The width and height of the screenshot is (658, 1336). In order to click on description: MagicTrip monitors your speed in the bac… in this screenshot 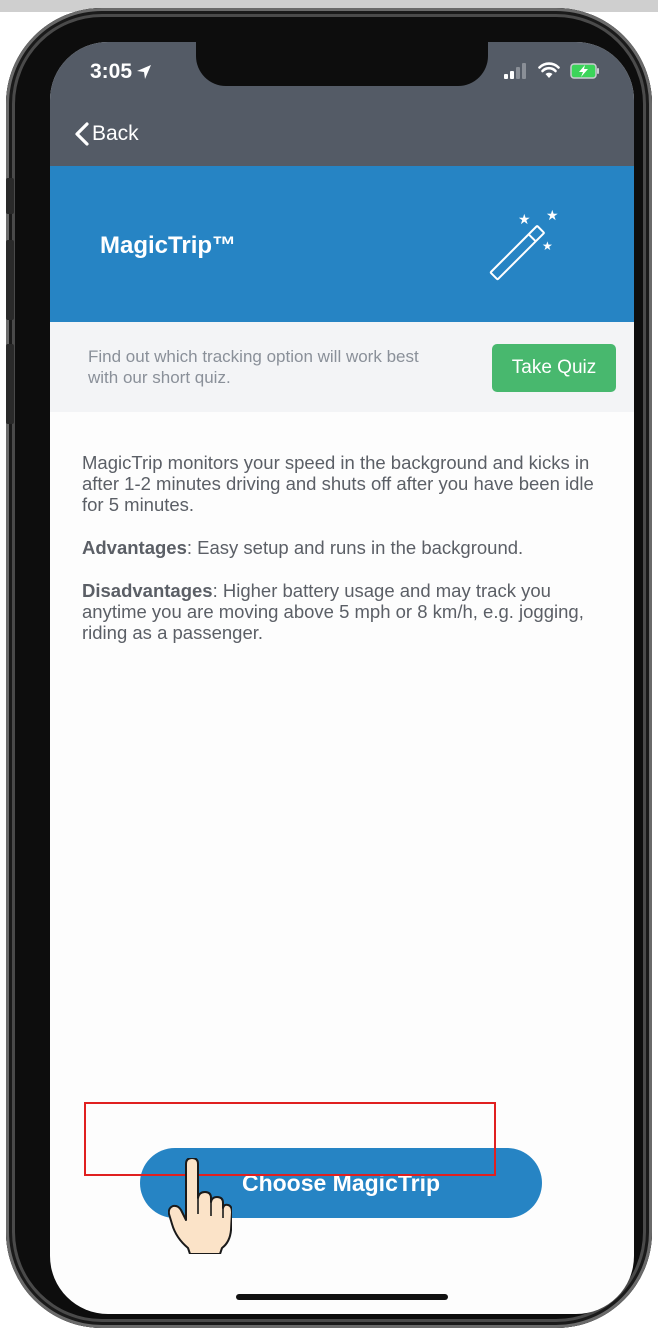, I will do `click(342, 558)`.